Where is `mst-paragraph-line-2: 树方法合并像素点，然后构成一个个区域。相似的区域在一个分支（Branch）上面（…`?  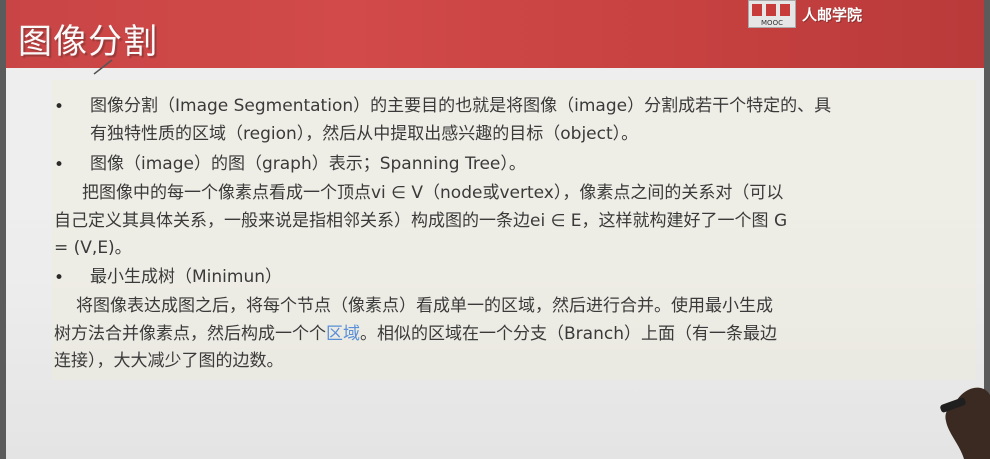
mst-paragraph-line-2: 树方法合并像素点，然后构成一个个区域。相似的区域在一个分支（Branch）上面（… is located at coordinates (415, 334).